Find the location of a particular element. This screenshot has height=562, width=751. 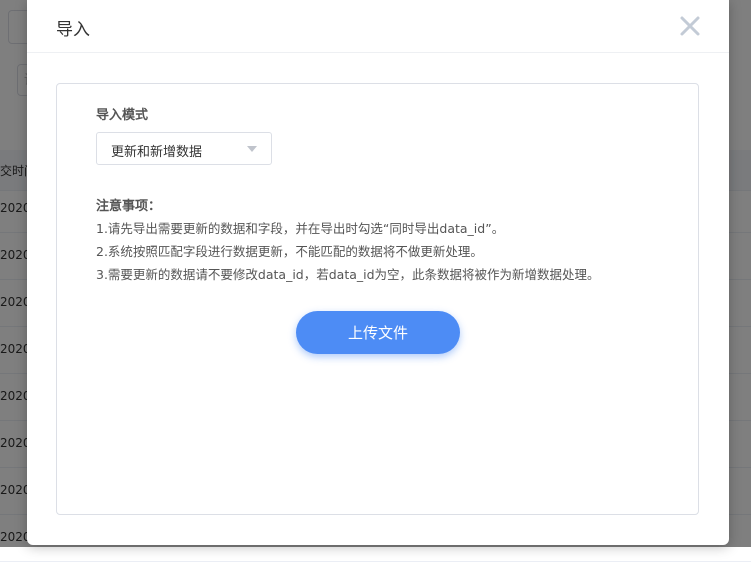

upload-file-button: 上传文件 is located at coordinates (378, 332).